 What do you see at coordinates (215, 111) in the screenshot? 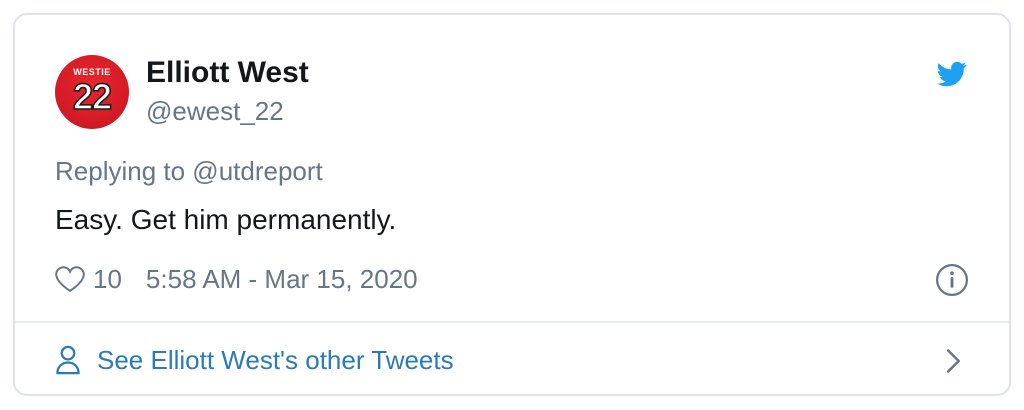
I see `author-handle: @ewest_22` at bounding box center [215, 111].